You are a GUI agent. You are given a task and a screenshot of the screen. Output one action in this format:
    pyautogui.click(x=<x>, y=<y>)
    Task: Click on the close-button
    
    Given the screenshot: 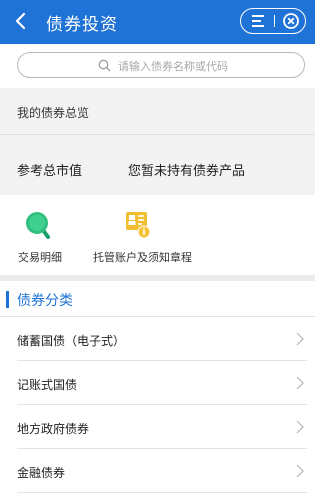 What is the action you would take?
    pyautogui.click(x=291, y=21)
    